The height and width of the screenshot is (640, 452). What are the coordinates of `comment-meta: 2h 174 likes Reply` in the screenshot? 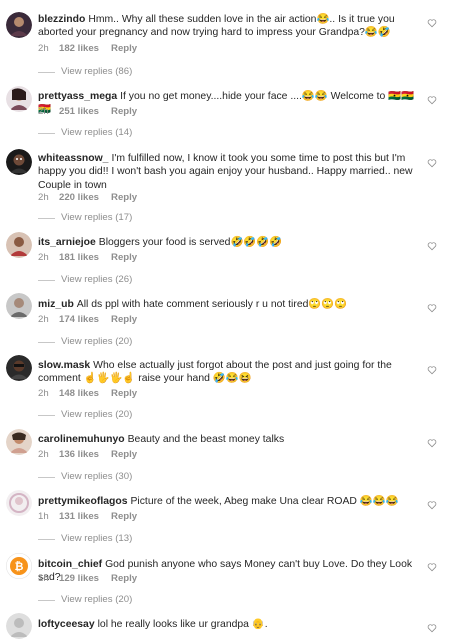 It's located at (87, 320).